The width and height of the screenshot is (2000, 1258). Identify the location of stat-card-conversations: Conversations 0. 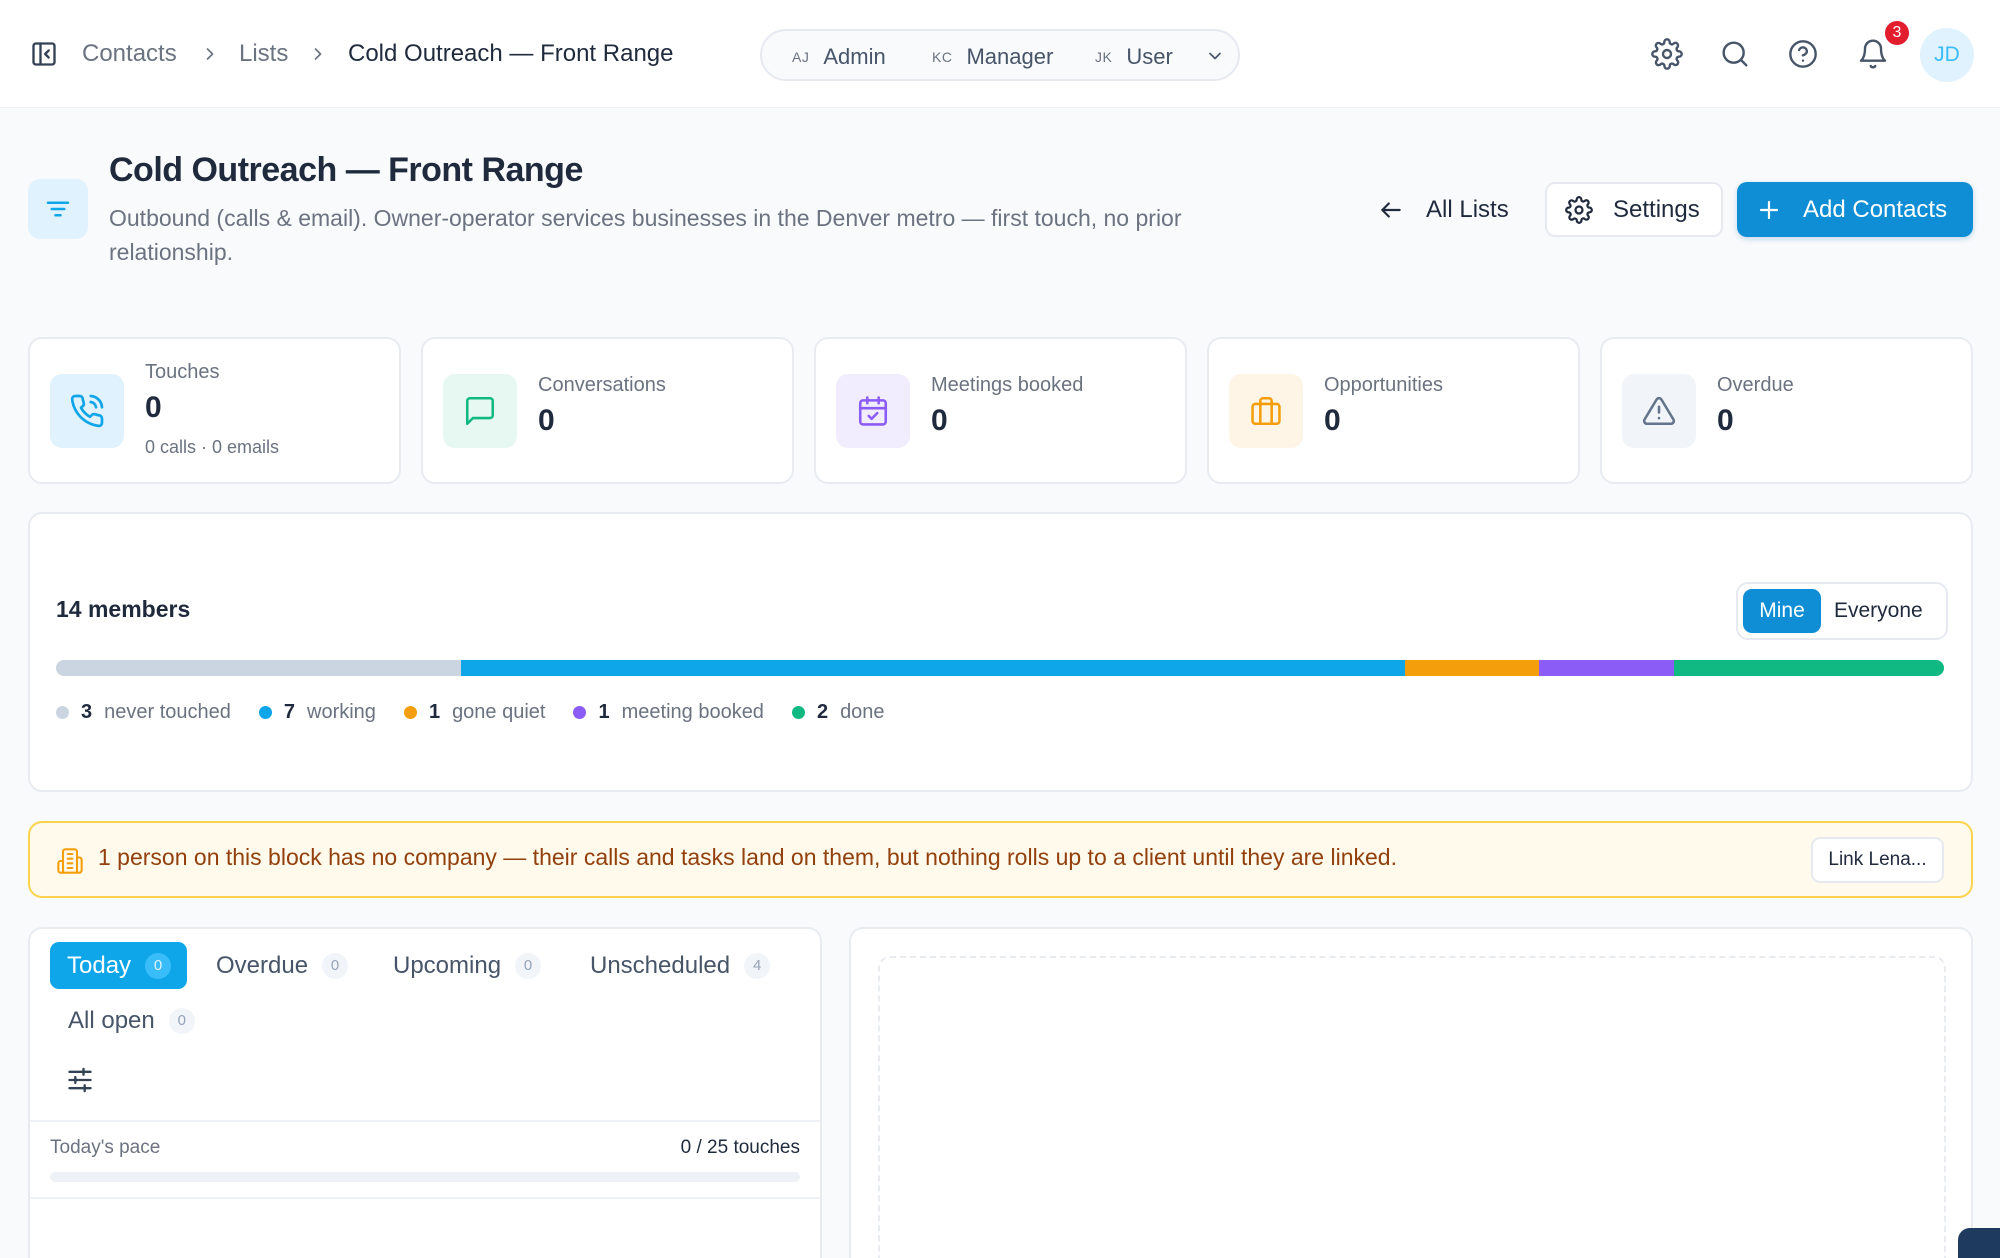
(607, 410).